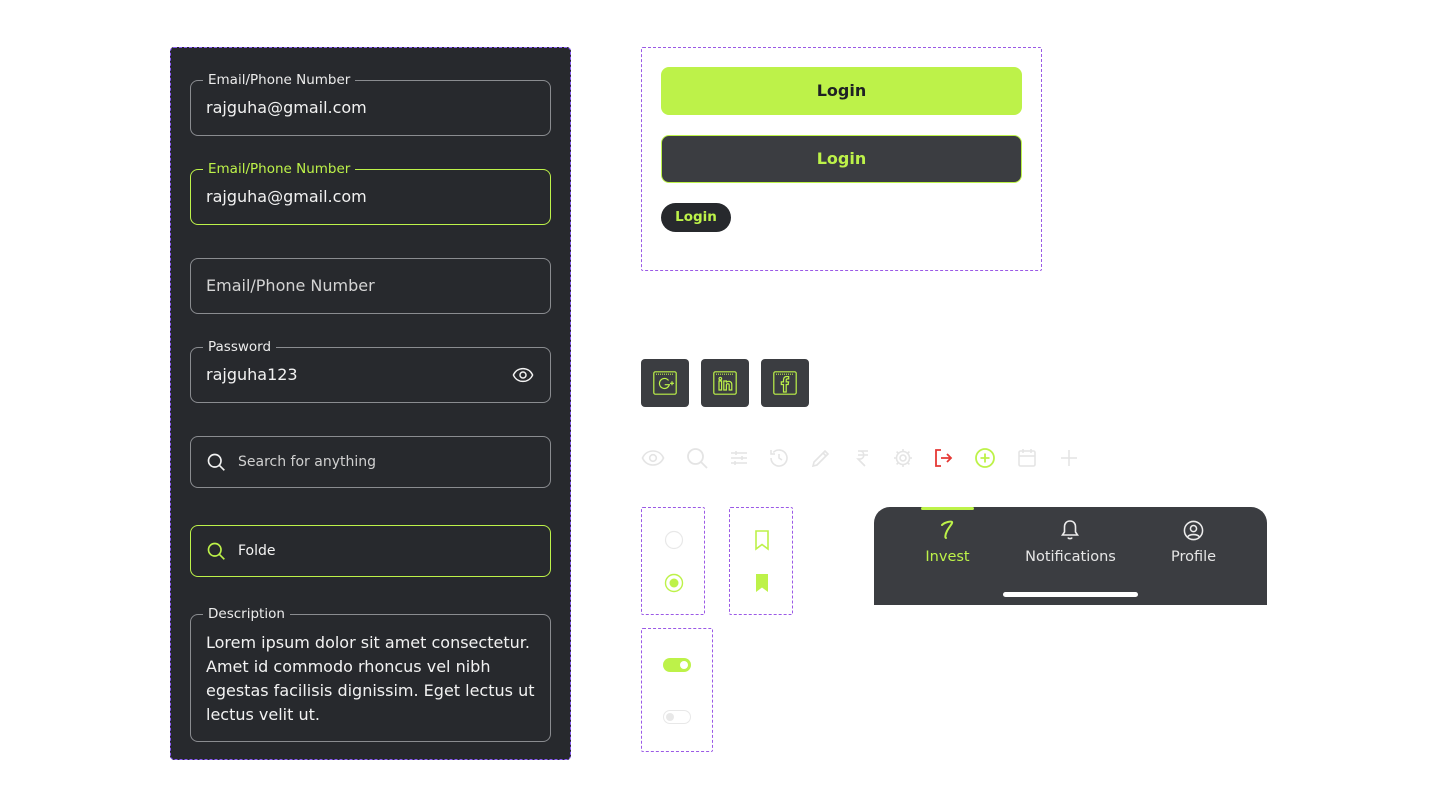  Describe the element at coordinates (1027, 458) in the screenshot. I see `calendar-icon` at that location.